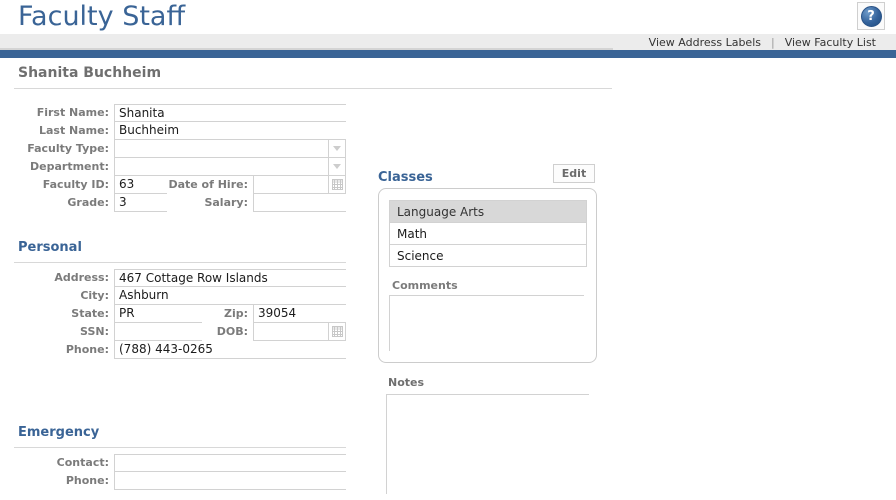 This screenshot has width=896, height=500. Describe the element at coordinates (140, 203) in the screenshot. I see `grade-input: 3` at that location.